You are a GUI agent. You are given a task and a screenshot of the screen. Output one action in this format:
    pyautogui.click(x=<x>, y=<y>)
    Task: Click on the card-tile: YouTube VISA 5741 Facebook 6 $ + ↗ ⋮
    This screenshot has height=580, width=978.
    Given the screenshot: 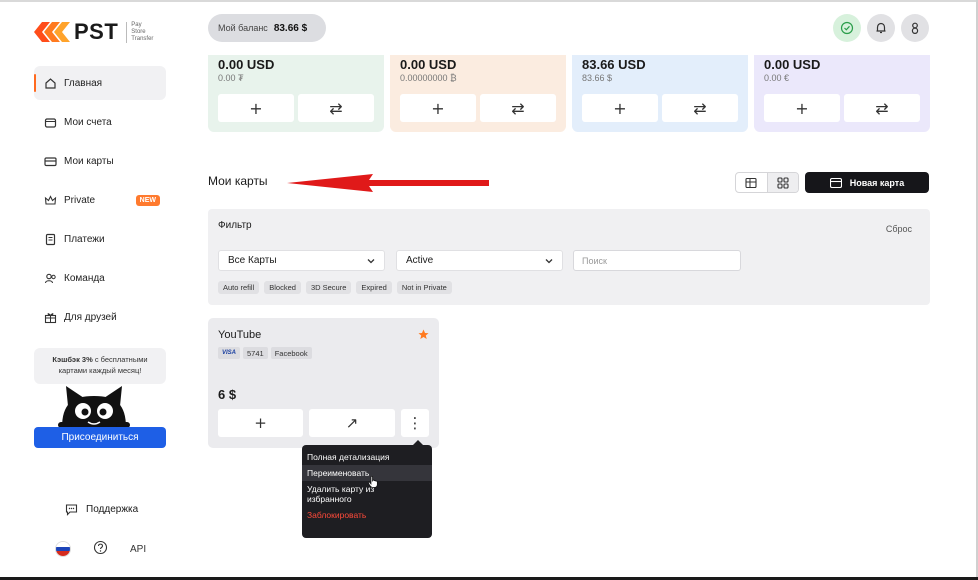 What is the action you would take?
    pyautogui.click(x=323, y=383)
    